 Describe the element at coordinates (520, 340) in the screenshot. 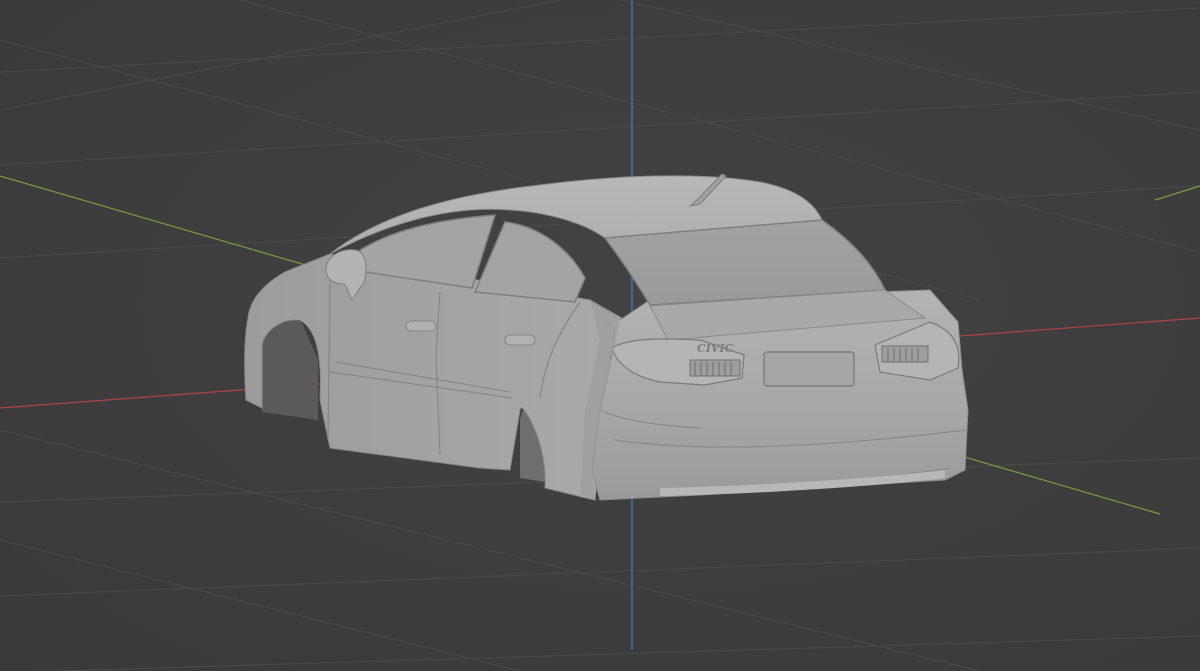

I see `door-handle-rear` at that location.